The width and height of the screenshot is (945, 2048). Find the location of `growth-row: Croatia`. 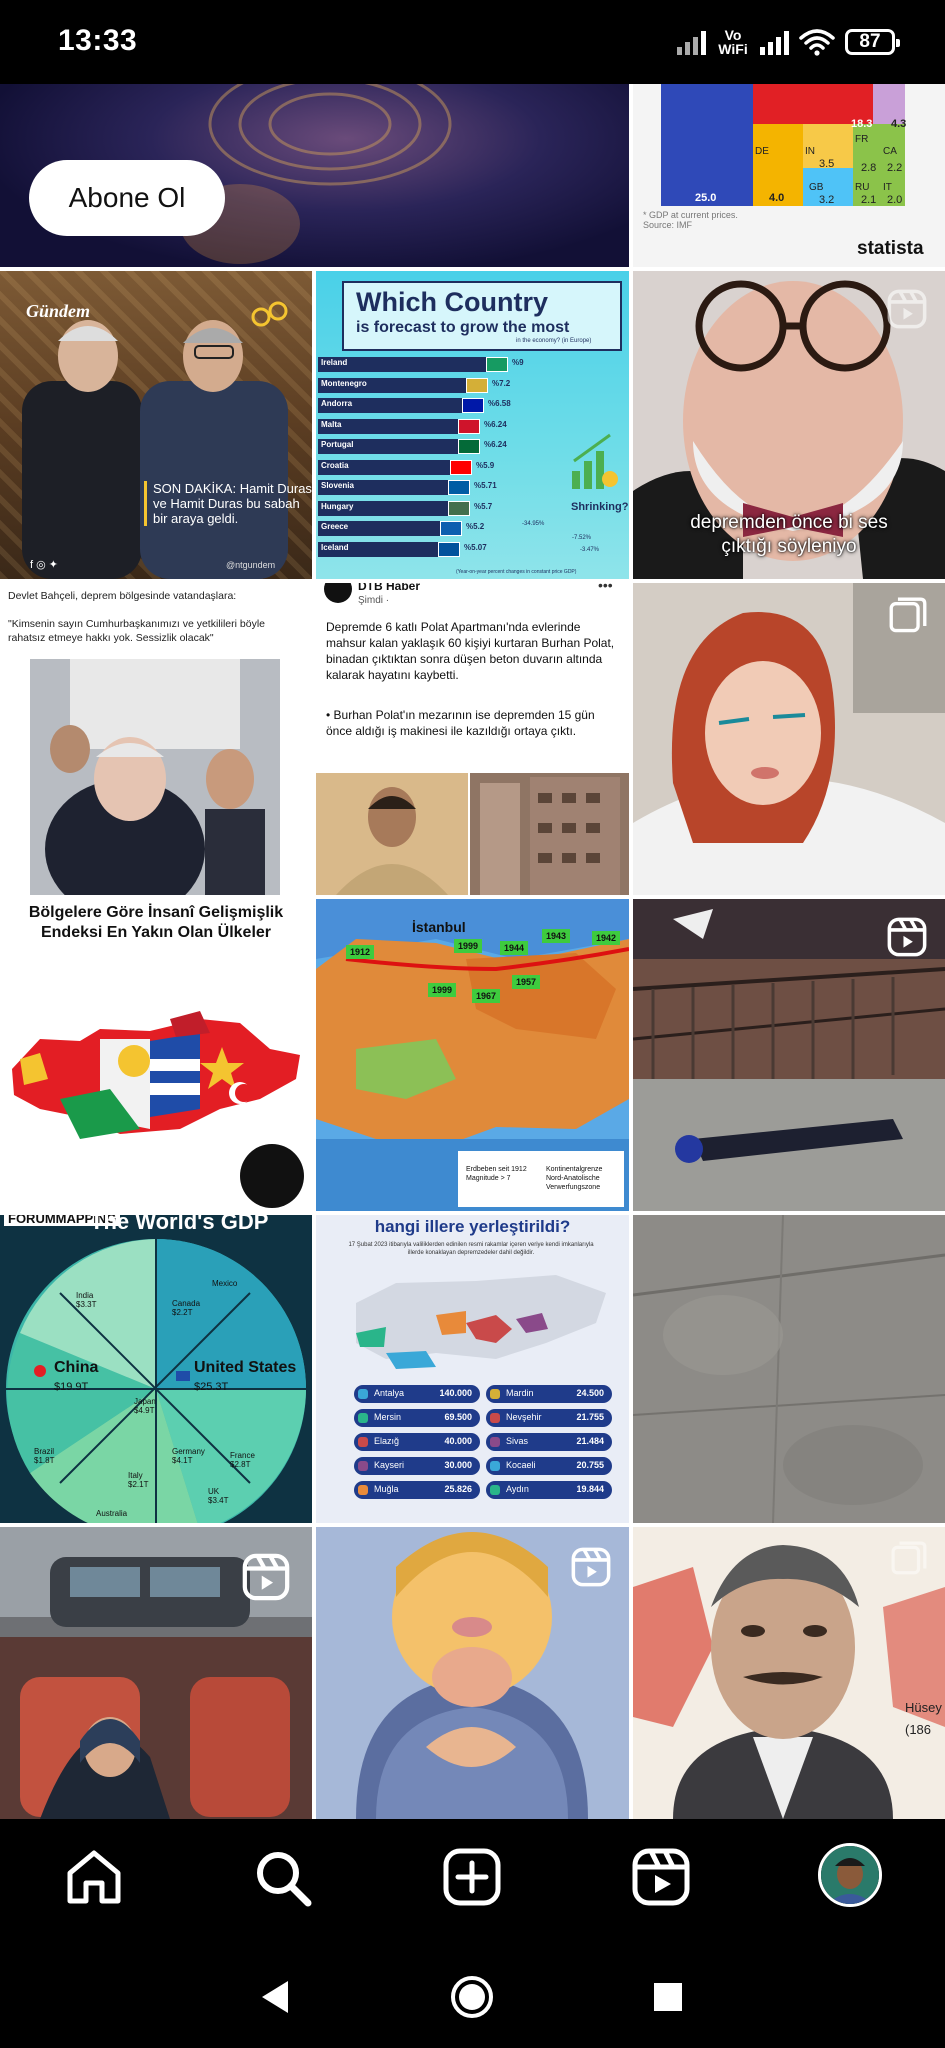

growth-row: Croatia is located at coordinates (395, 467).